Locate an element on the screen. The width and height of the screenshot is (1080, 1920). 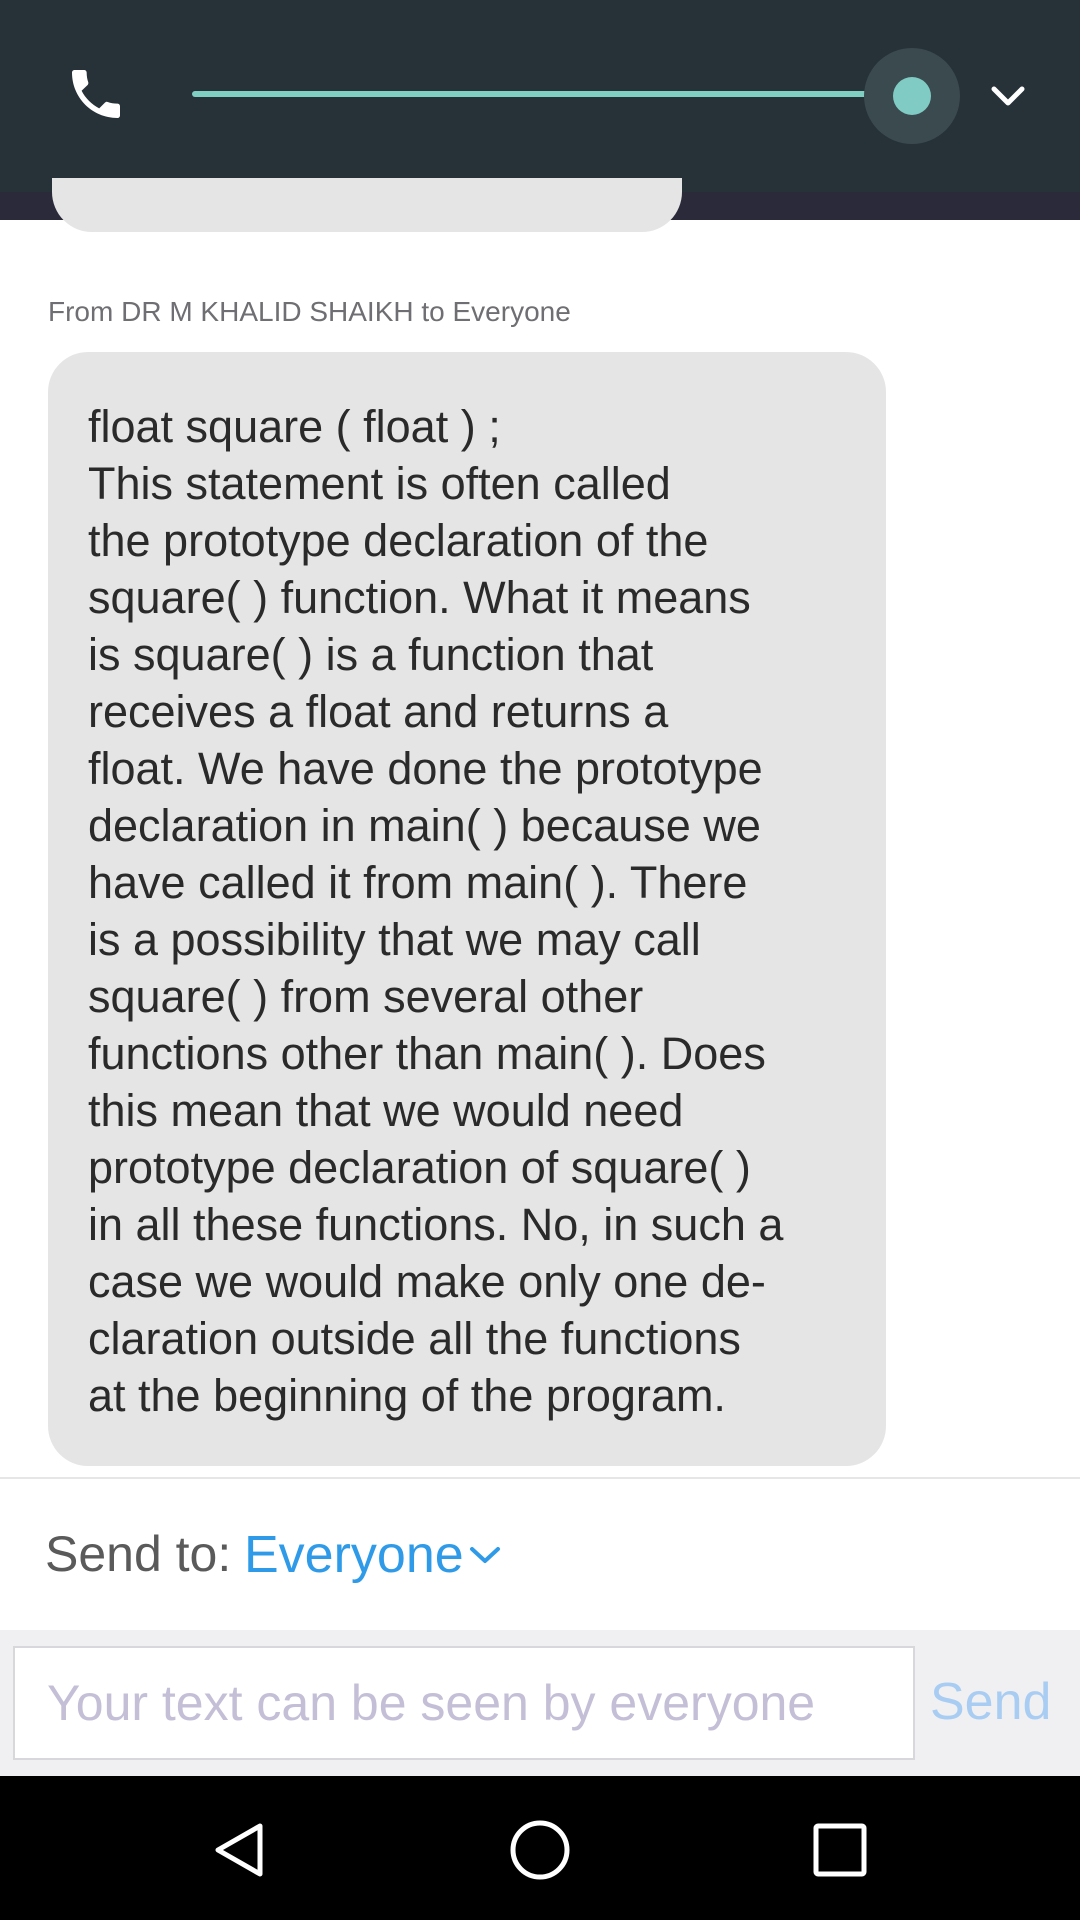
message-line: square( ) function. What it means is located at coordinates (419, 597).